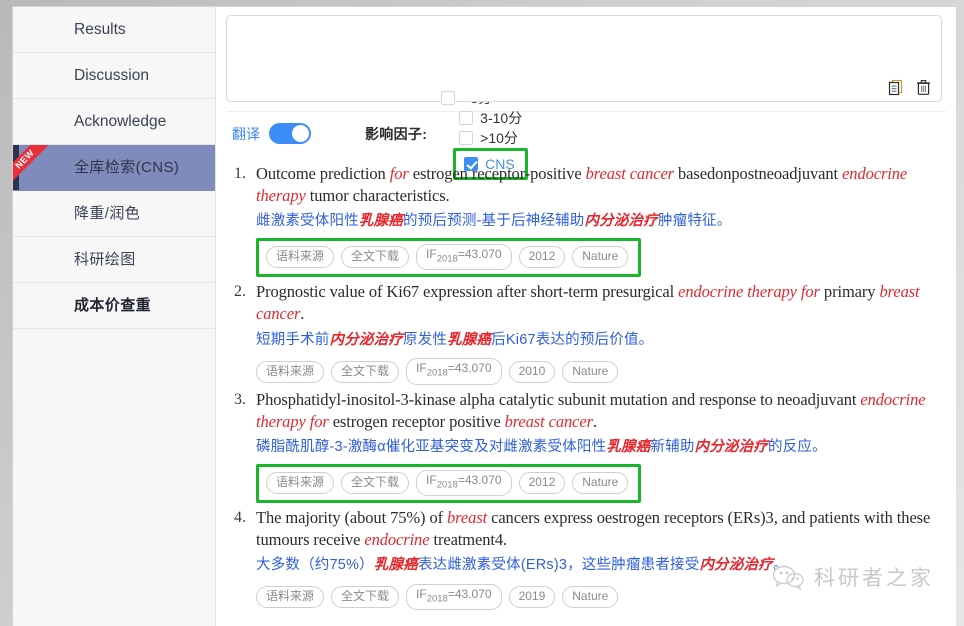 This screenshot has width=964, height=626. What do you see at coordinates (672, 446) in the screenshot?
I see `translation-text: 新辅助` at bounding box center [672, 446].